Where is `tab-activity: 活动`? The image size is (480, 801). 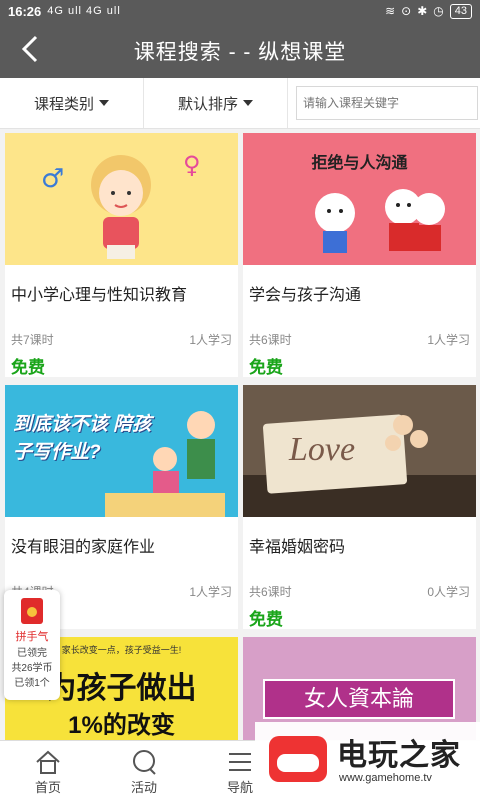
tab-activity: 活动 is located at coordinates (144, 771).